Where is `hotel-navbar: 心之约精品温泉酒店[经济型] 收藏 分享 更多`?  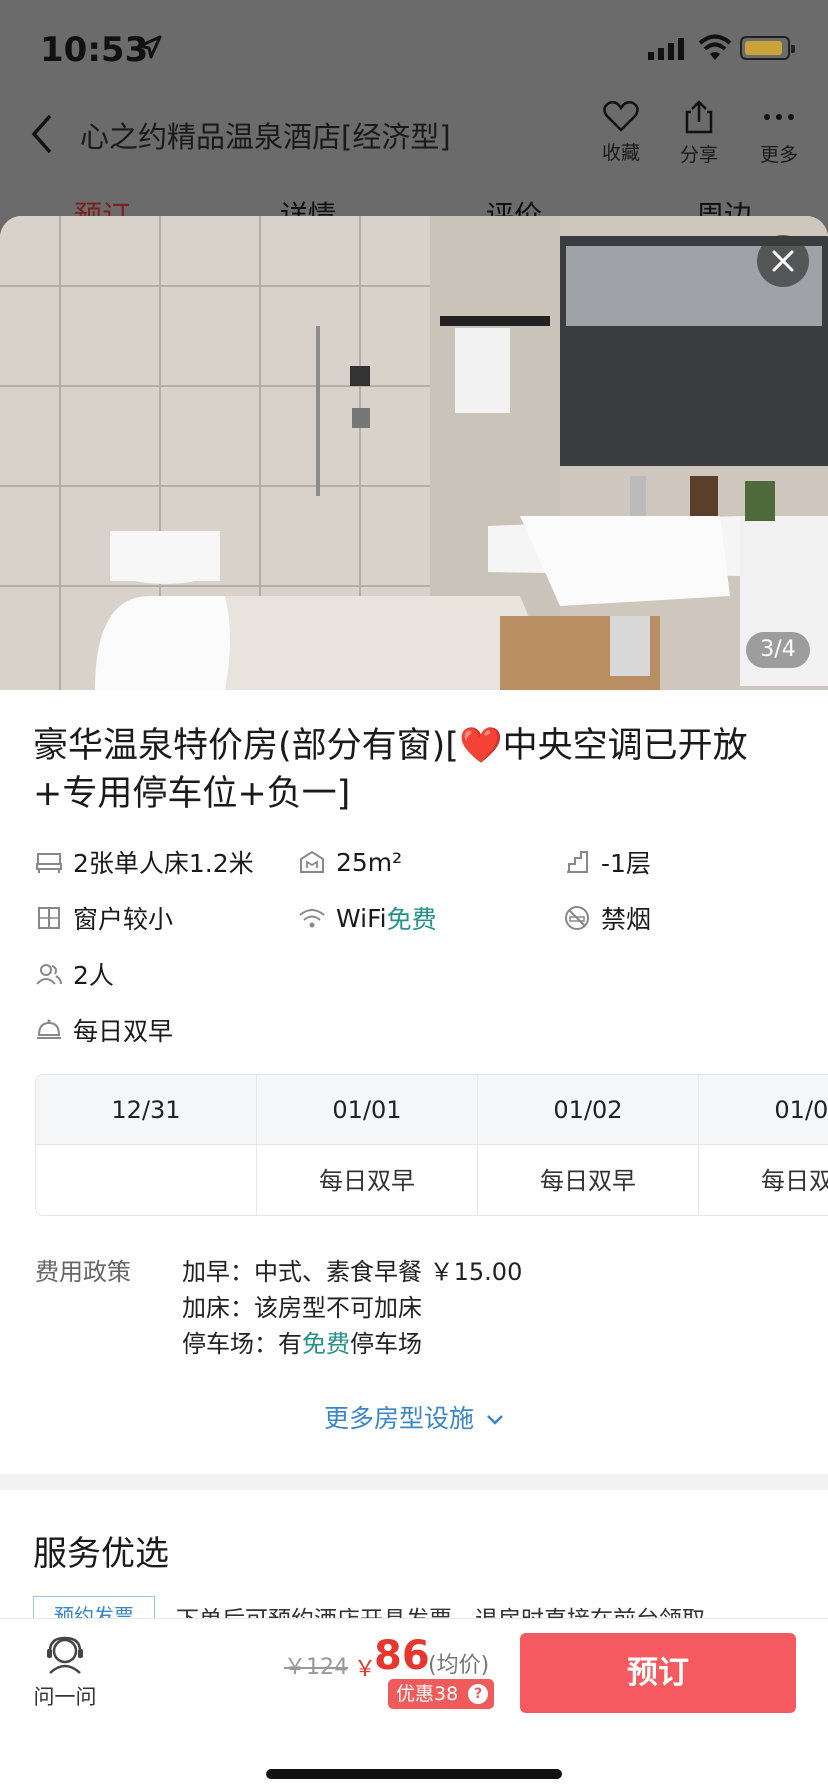
hotel-navbar: 心之约精品温泉酒店[经济型] 收藏 分享 更多 is located at coordinates (414, 135).